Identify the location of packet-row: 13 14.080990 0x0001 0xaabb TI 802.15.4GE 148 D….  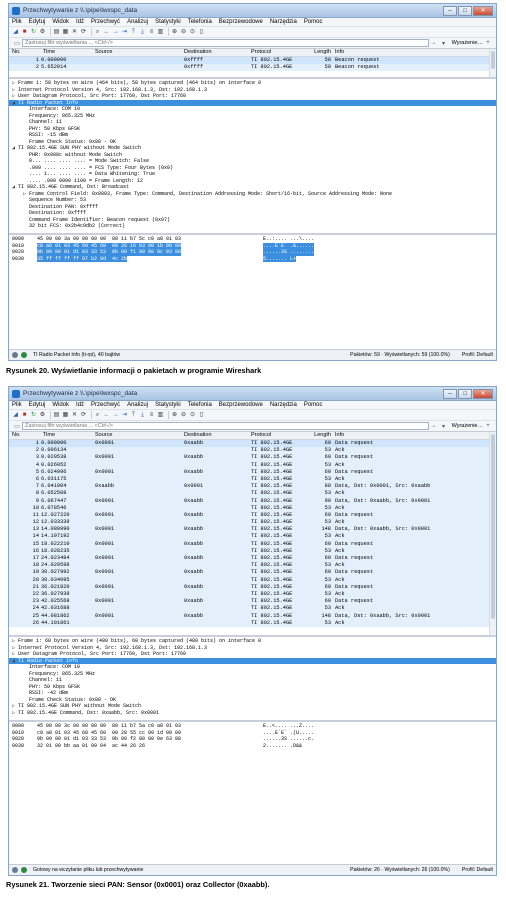
(252, 530).